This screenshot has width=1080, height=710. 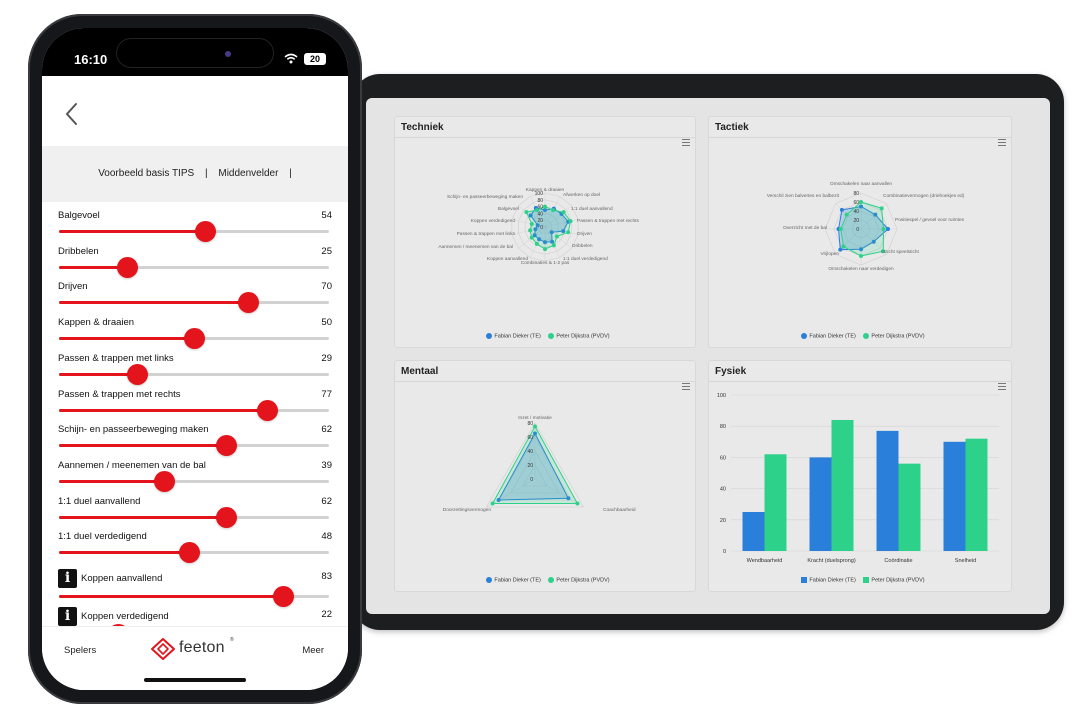 I want to click on y-tick-label: 80, so click(x=723, y=427).